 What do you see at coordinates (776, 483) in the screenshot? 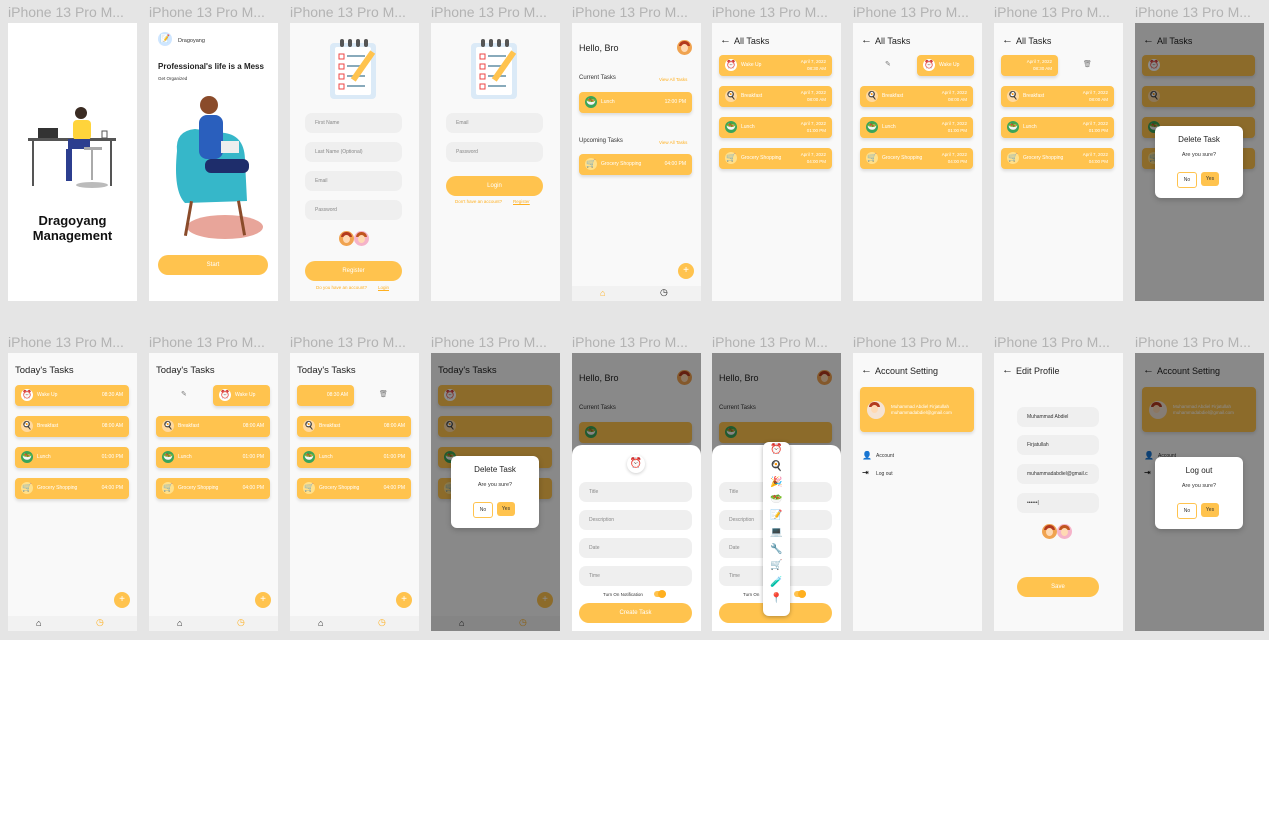
I see `party-icon: 🎉` at bounding box center [776, 483].